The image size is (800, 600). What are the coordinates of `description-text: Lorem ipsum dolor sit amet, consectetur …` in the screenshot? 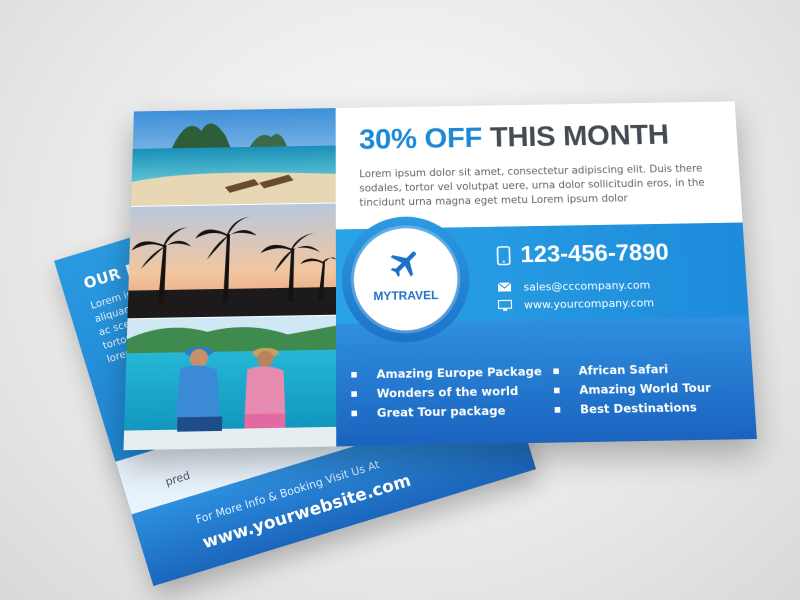 It's located at (532, 185).